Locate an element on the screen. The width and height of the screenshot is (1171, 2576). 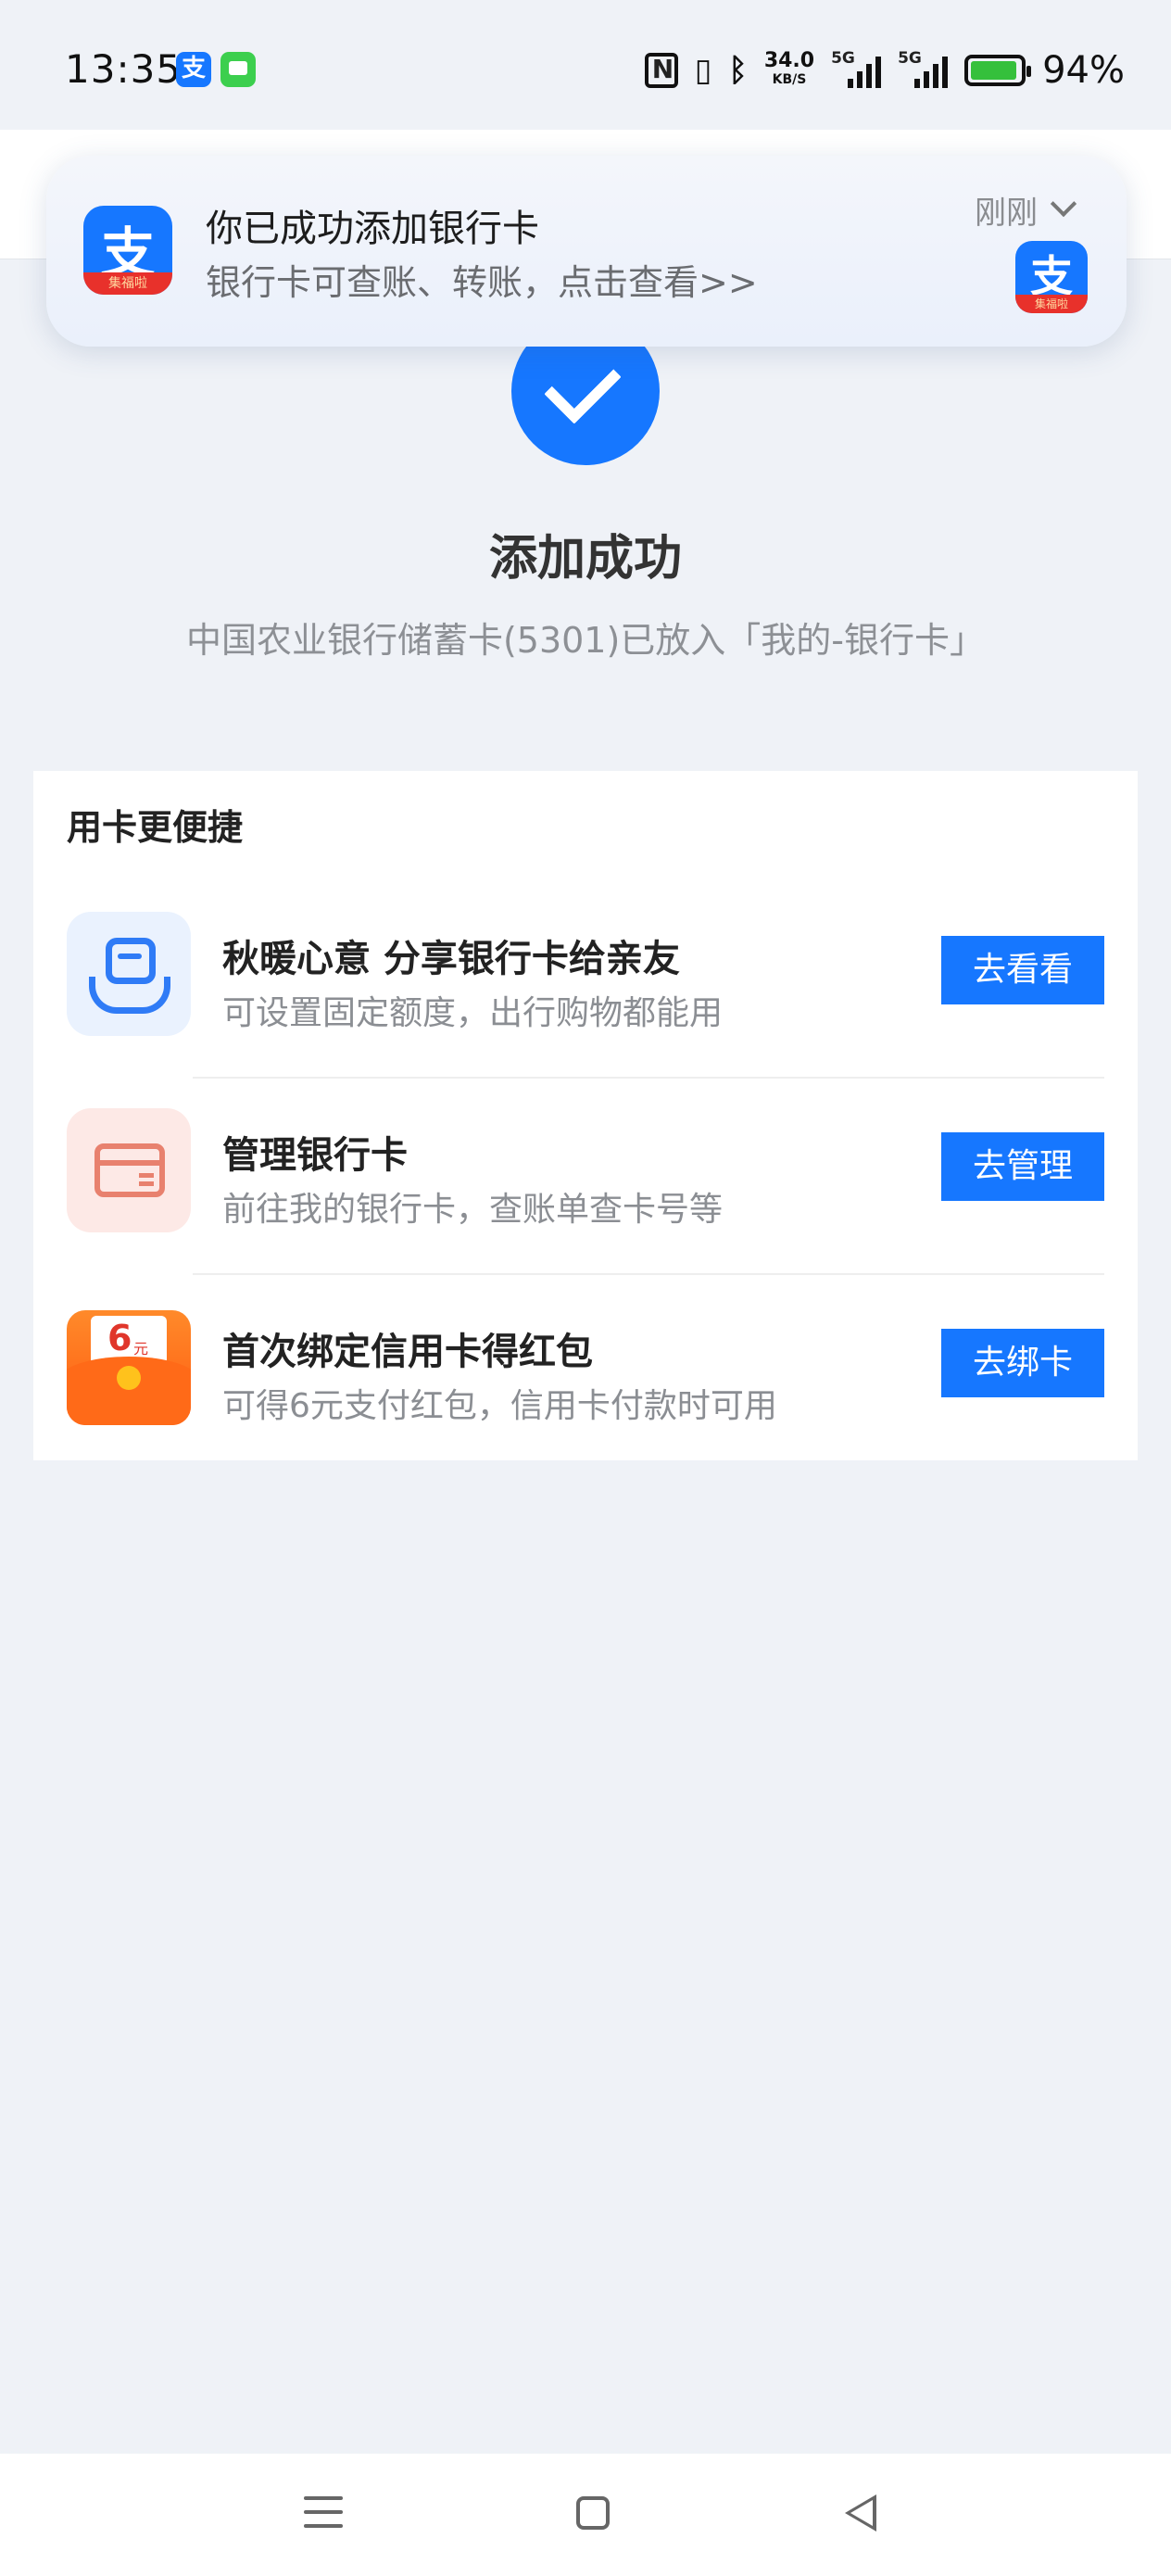
bank-card-icon is located at coordinates (129, 1170).